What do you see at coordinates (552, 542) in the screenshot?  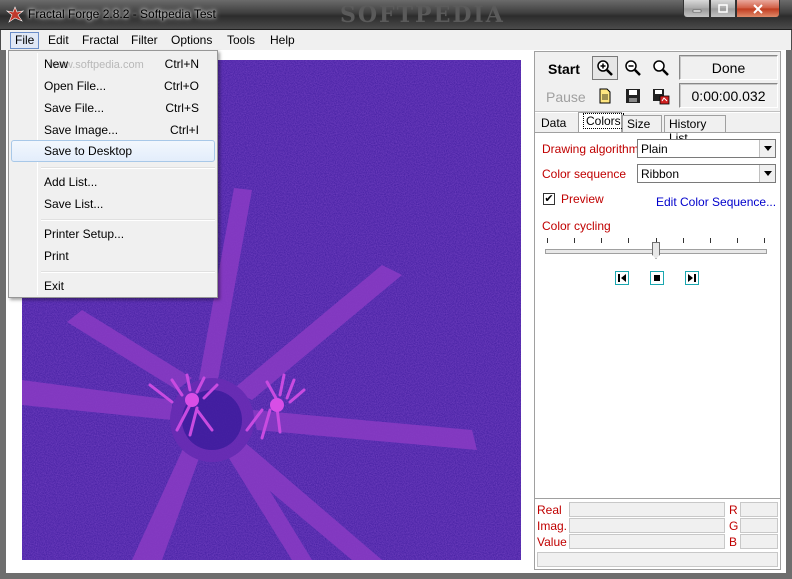 I see `value-label: Value` at bounding box center [552, 542].